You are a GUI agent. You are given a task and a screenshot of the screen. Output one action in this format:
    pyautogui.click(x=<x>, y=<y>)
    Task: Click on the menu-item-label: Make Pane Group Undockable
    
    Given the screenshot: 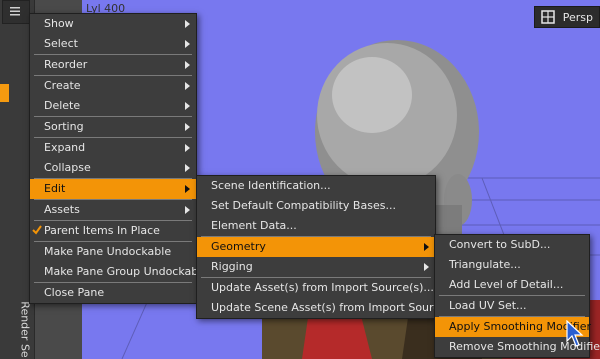 What is the action you would take?
    pyautogui.click(x=126, y=271)
    